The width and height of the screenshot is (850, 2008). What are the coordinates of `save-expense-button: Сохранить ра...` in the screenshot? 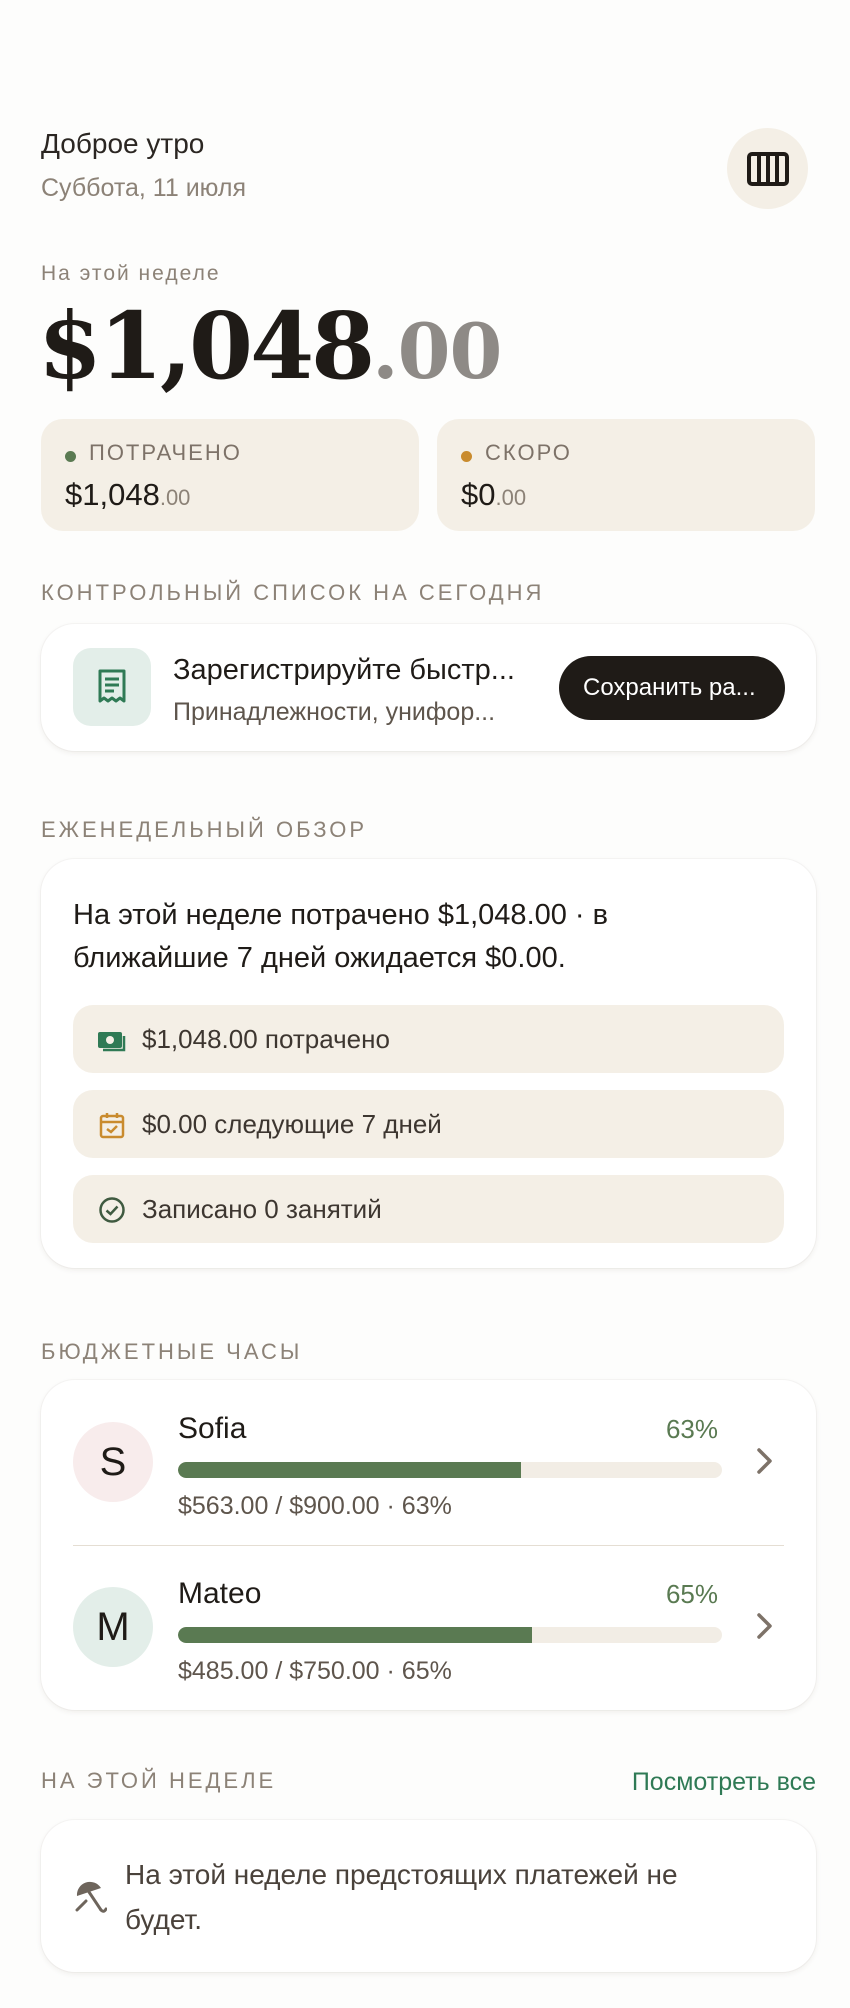 It's located at (672, 688).